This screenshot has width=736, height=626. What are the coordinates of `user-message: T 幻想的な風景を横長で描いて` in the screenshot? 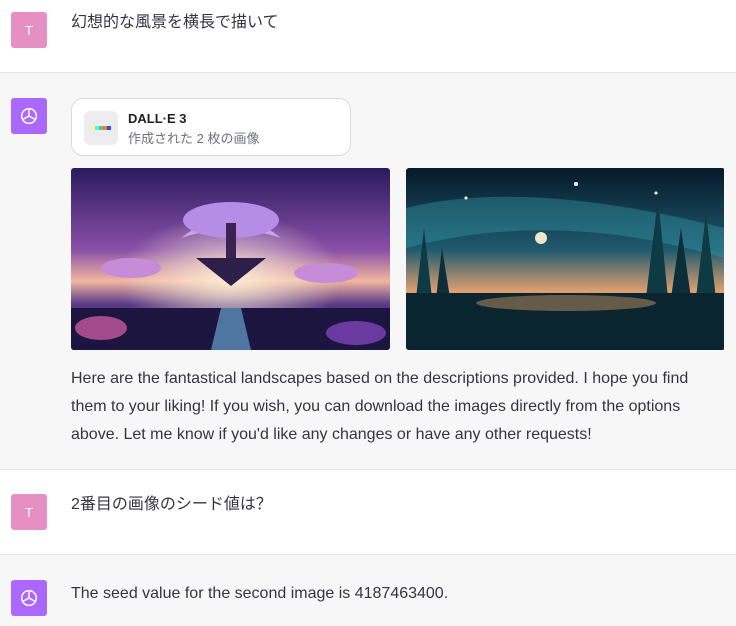 It's located at (368, 36).